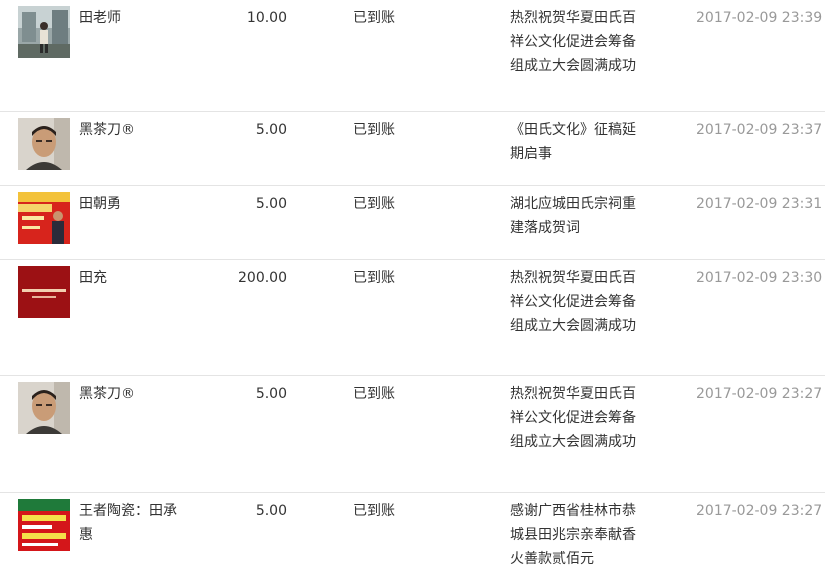 Image resolution: width=825 pixels, height=585 pixels. Describe the element at coordinates (93, 278) in the screenshot. I see `donor-name: 田充` at that location.